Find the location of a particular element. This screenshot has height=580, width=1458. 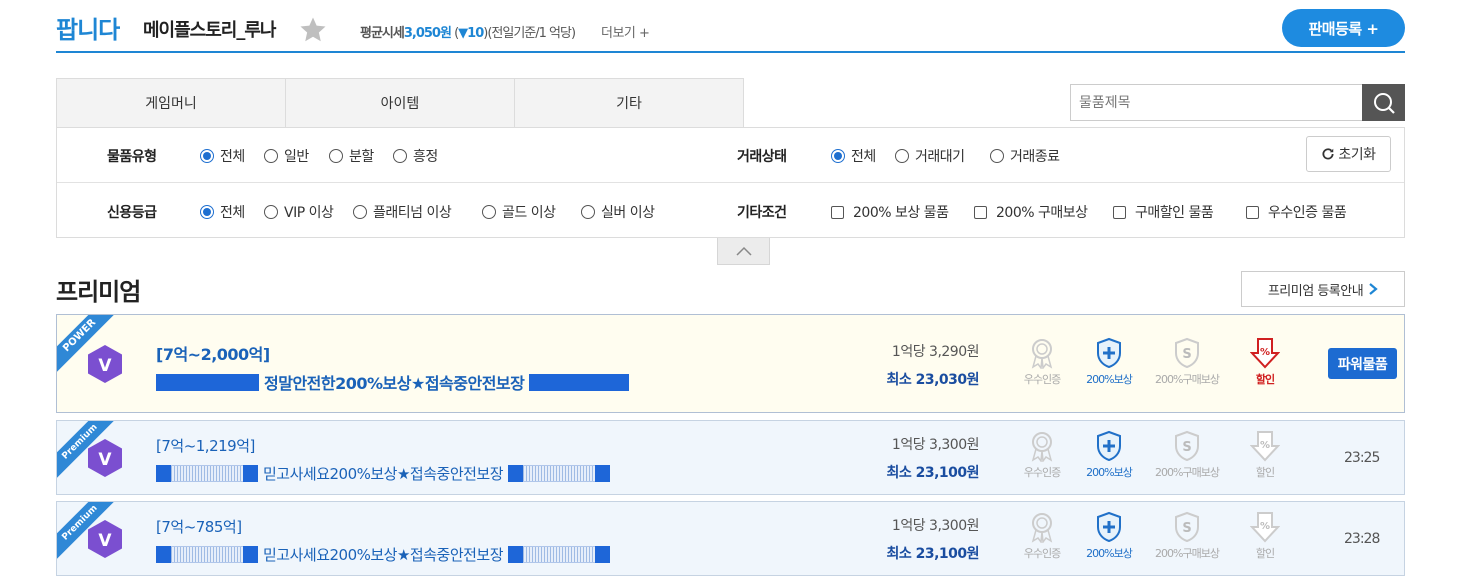

tab-item: 아이템 is located at coordinates (399, 103).